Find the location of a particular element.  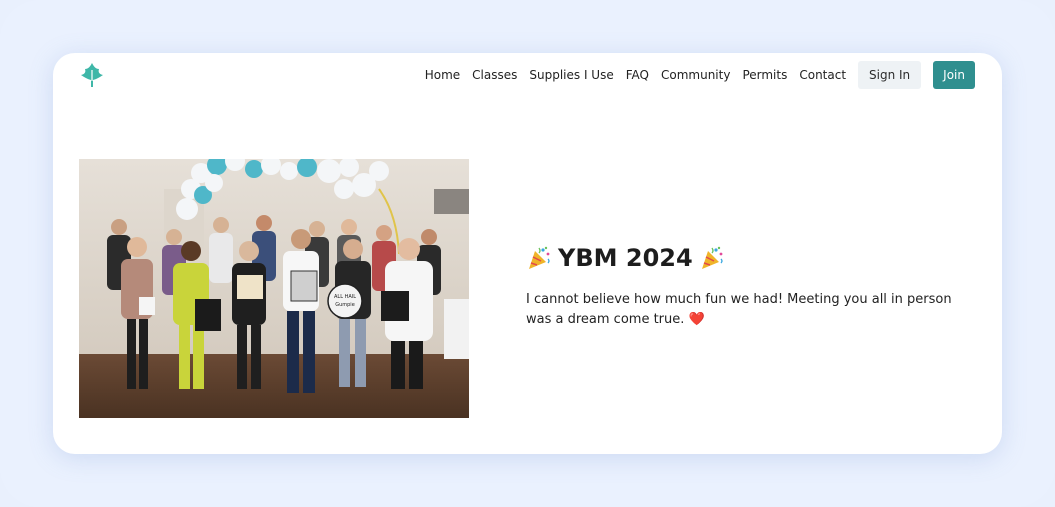

nav-contact: Contact is located at coordinates (822, 75).